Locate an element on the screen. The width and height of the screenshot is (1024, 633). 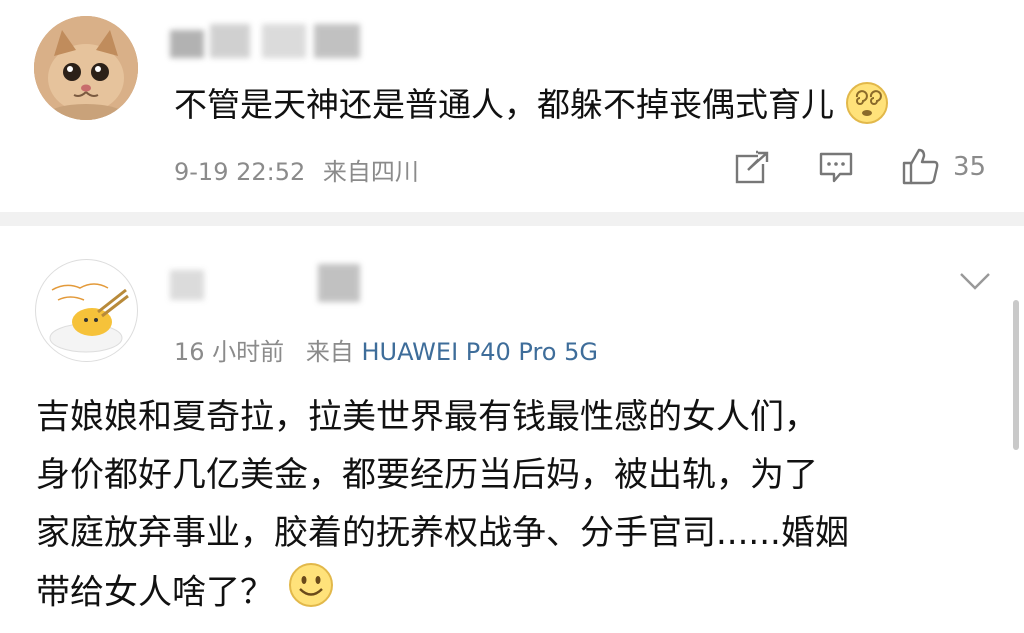
timestamp: 9-19 22:52 is located at coordinates (240, 172).